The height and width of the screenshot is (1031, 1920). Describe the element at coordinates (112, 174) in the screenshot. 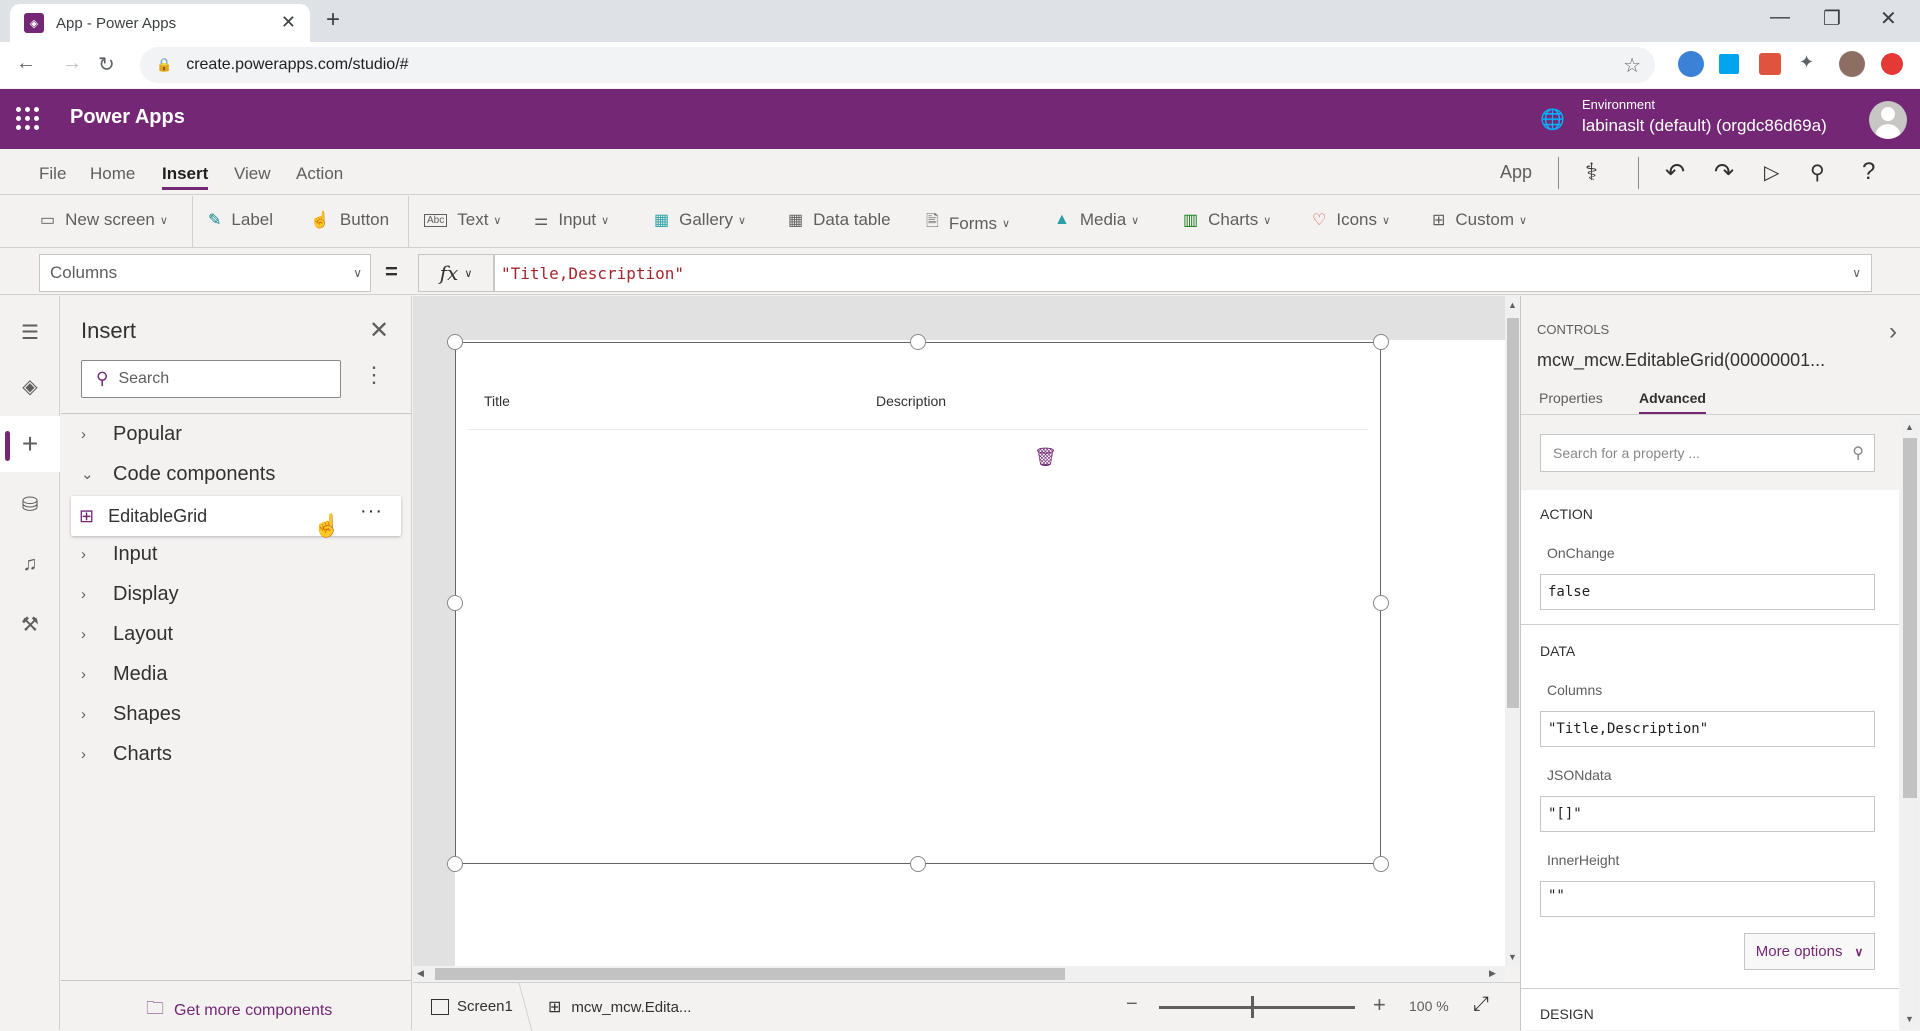

I see `tab-home: Home` at that location.